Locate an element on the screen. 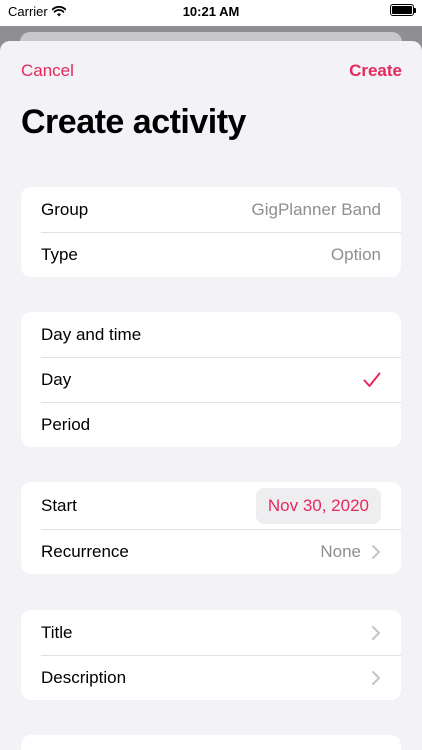 This screenshot has width=422, height=750. period-option: Period is located at coordinates (211, 424).